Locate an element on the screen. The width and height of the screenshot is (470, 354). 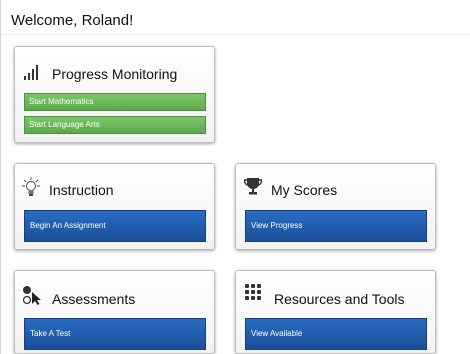
my-scores-title: My Scores is located at coordinates (304, 190).